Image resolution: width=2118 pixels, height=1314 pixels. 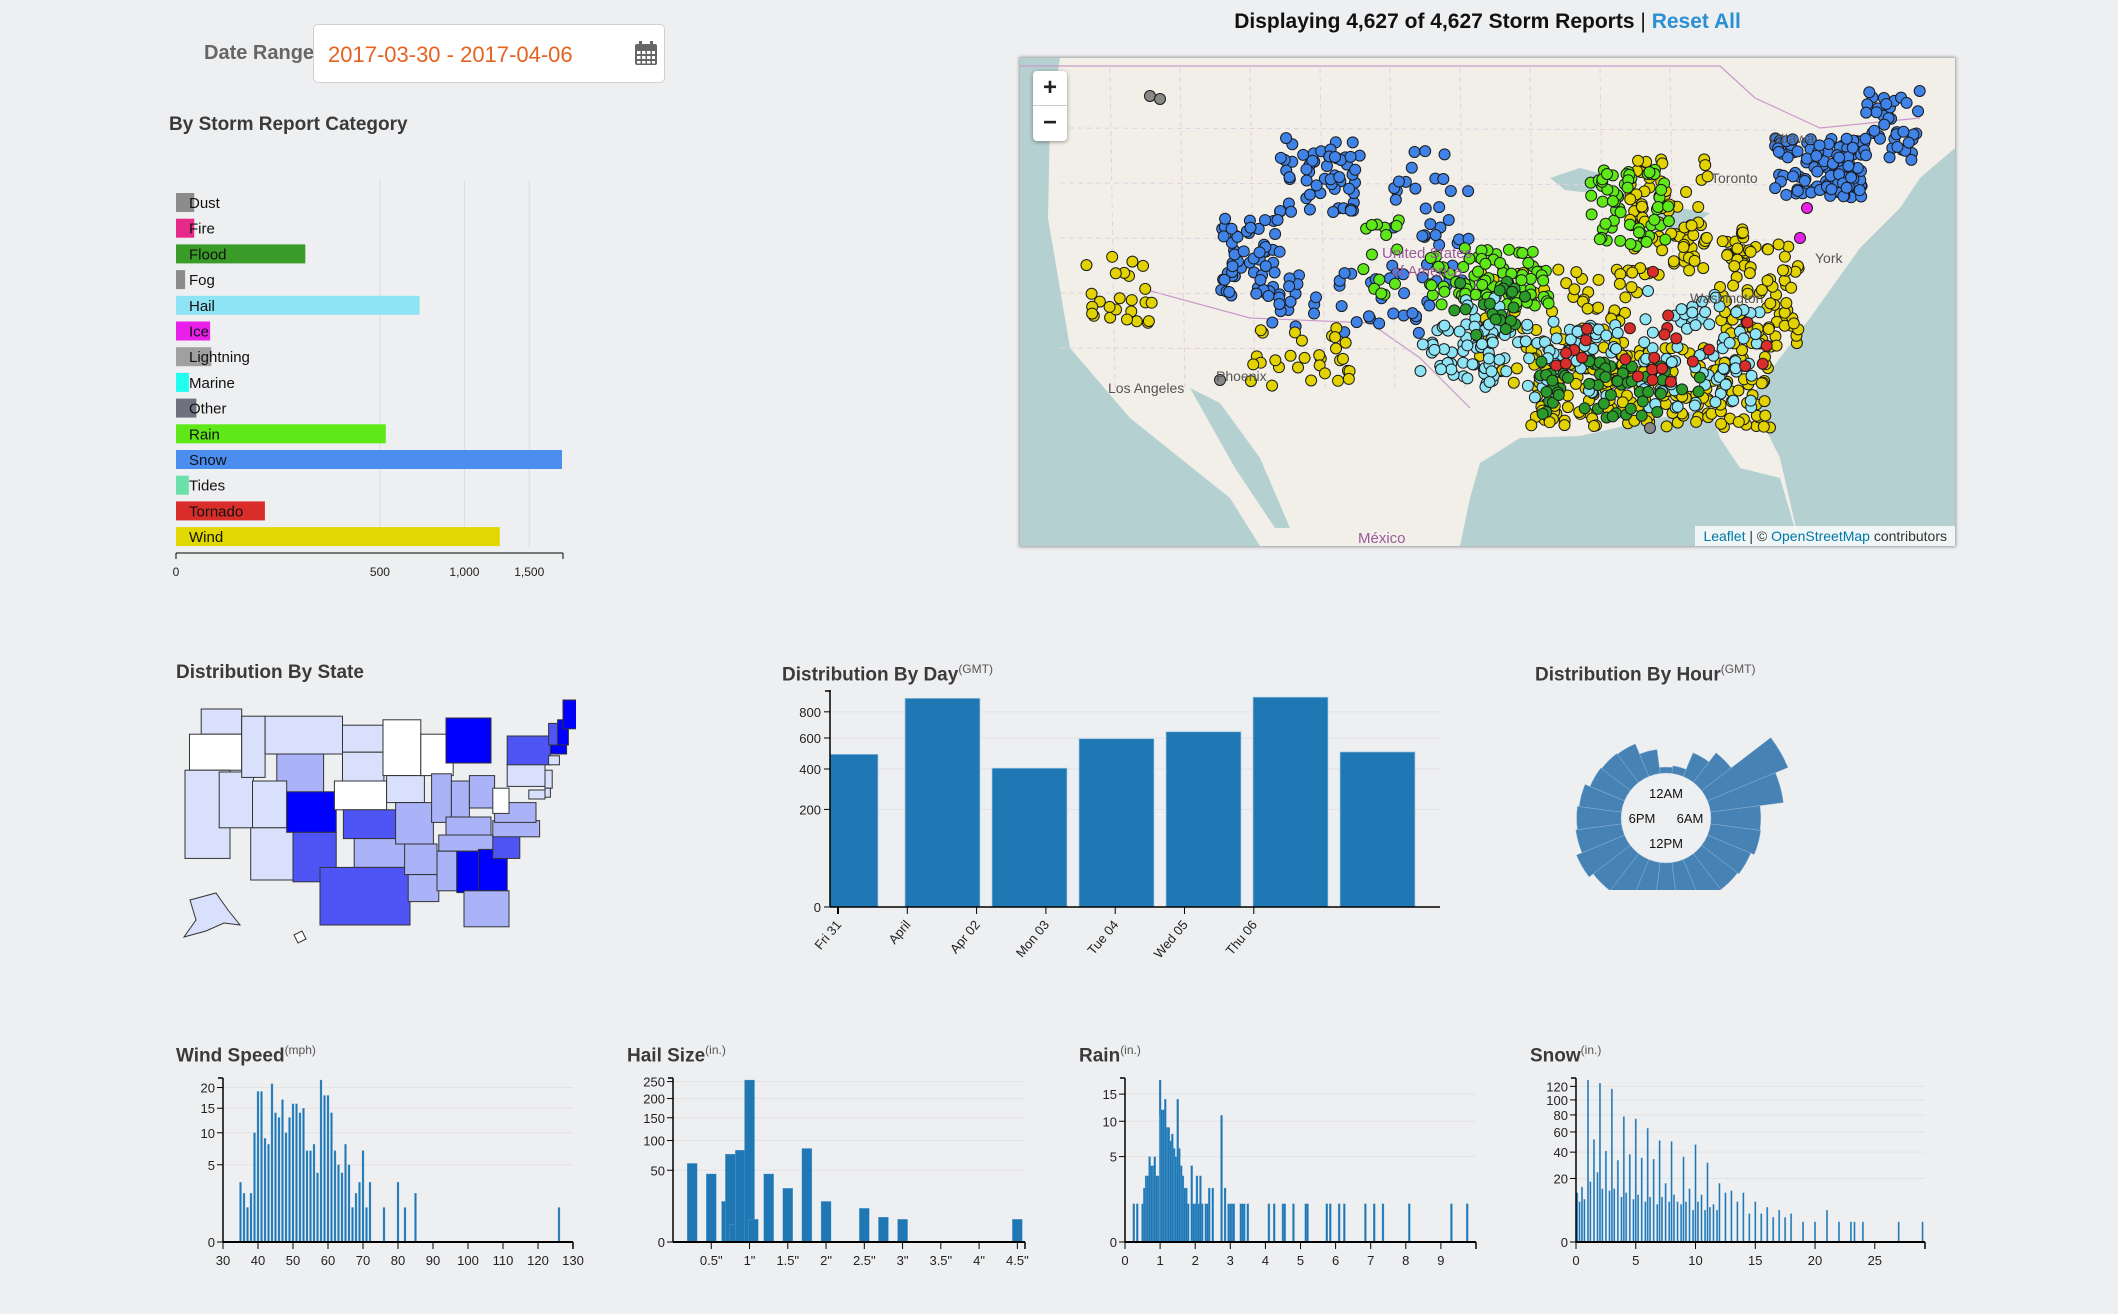 What do you see at coordinates (1820, 536) in the screenshot?
I see `osm-link: OpenStreetMap` at bounding box center [1820, 536].